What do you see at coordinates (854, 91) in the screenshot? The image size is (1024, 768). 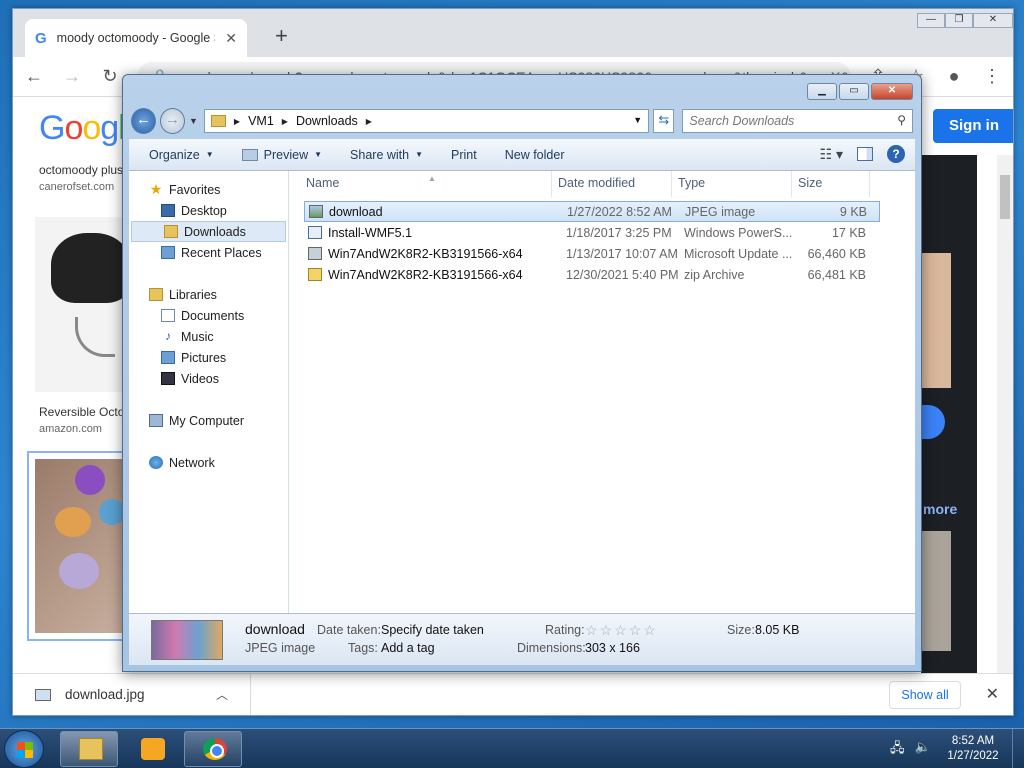 I see `maximize-button: ▭` at bounding box center [854, 91].